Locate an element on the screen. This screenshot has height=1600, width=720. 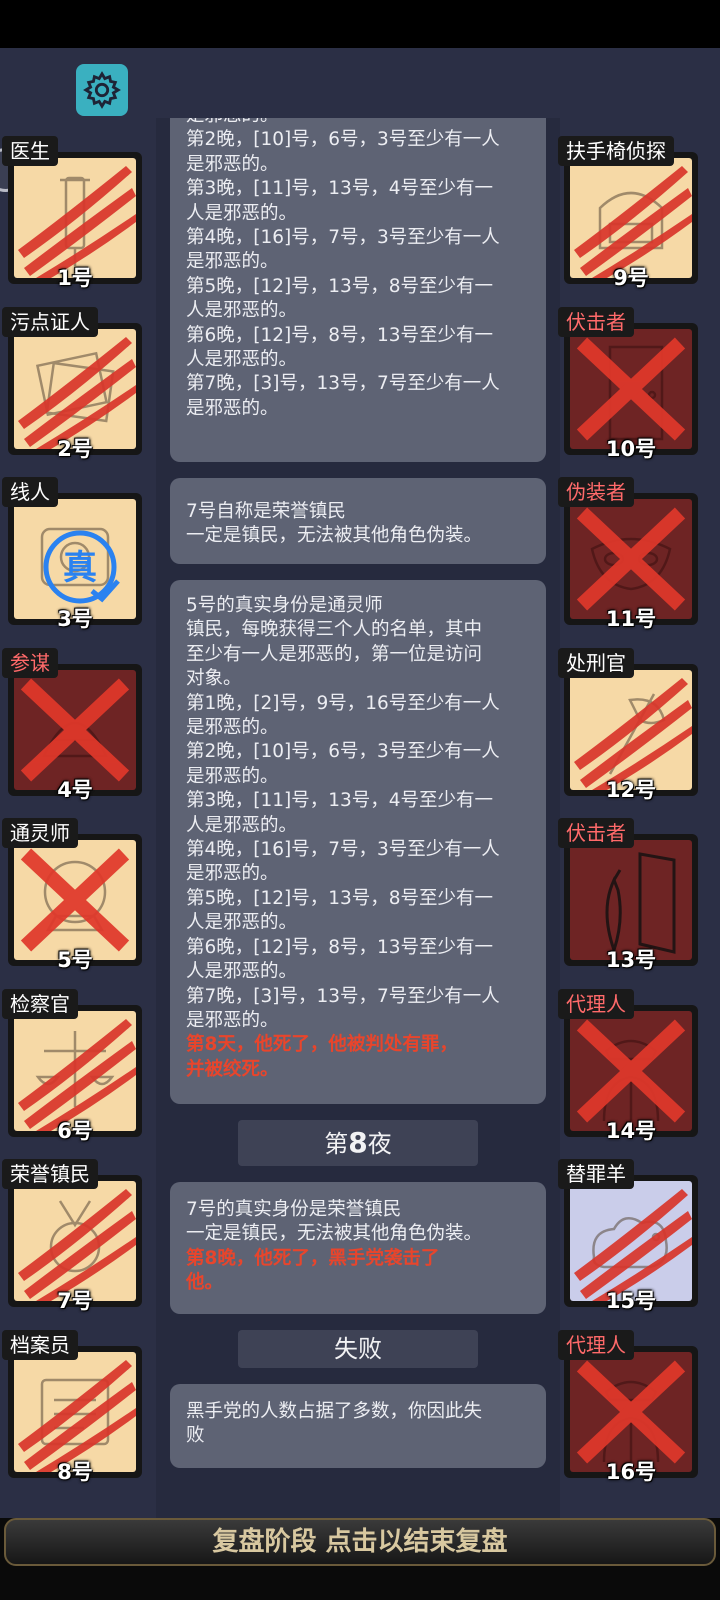
player-tile: 医生 1号 is located at coordinates (72, 217).